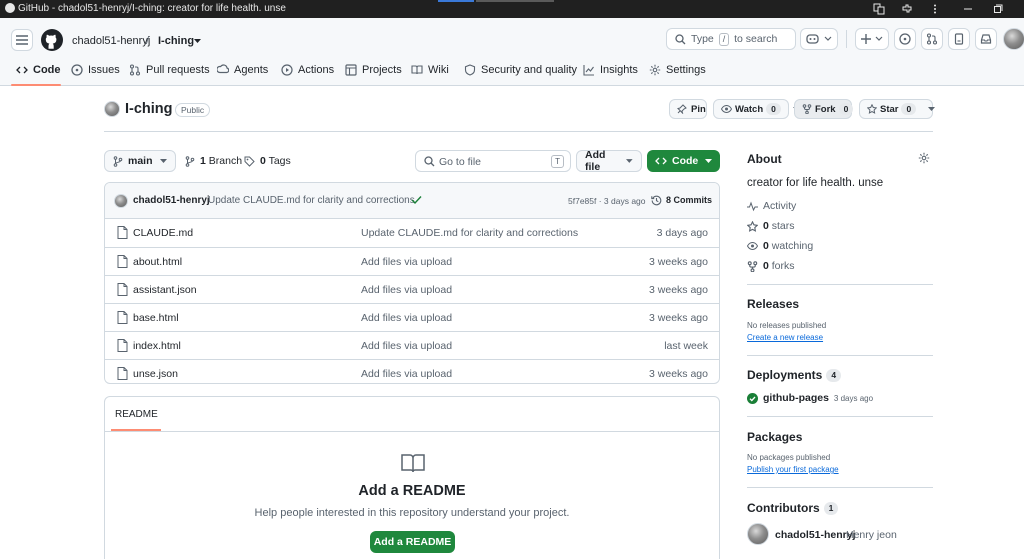 The image size is (1024, 559). Describe the element at coordinates (959, 39) in the screenshot. I see `repositories-button` at that location.